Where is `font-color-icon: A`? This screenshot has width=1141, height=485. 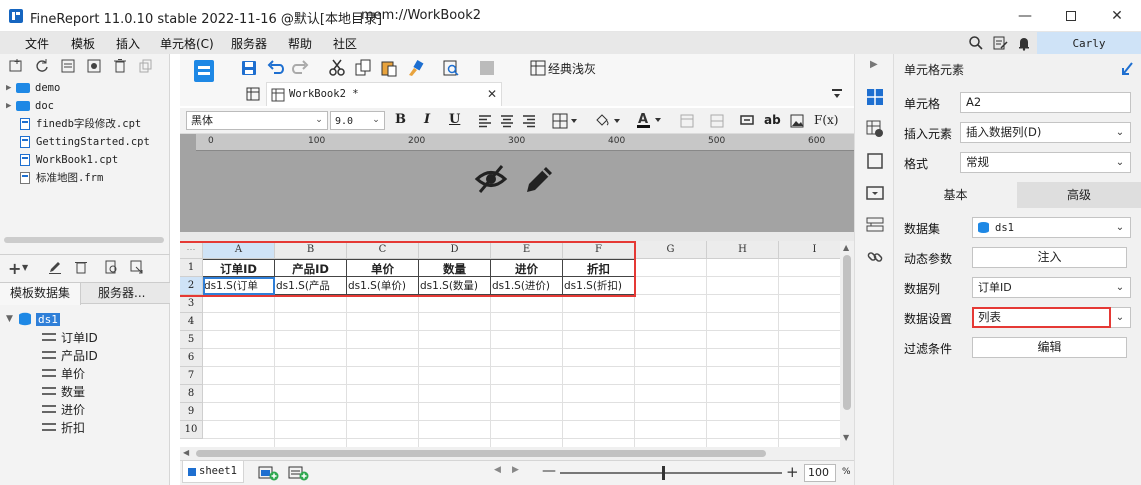 font-color-icon: A is located at coordinates (650, 120).